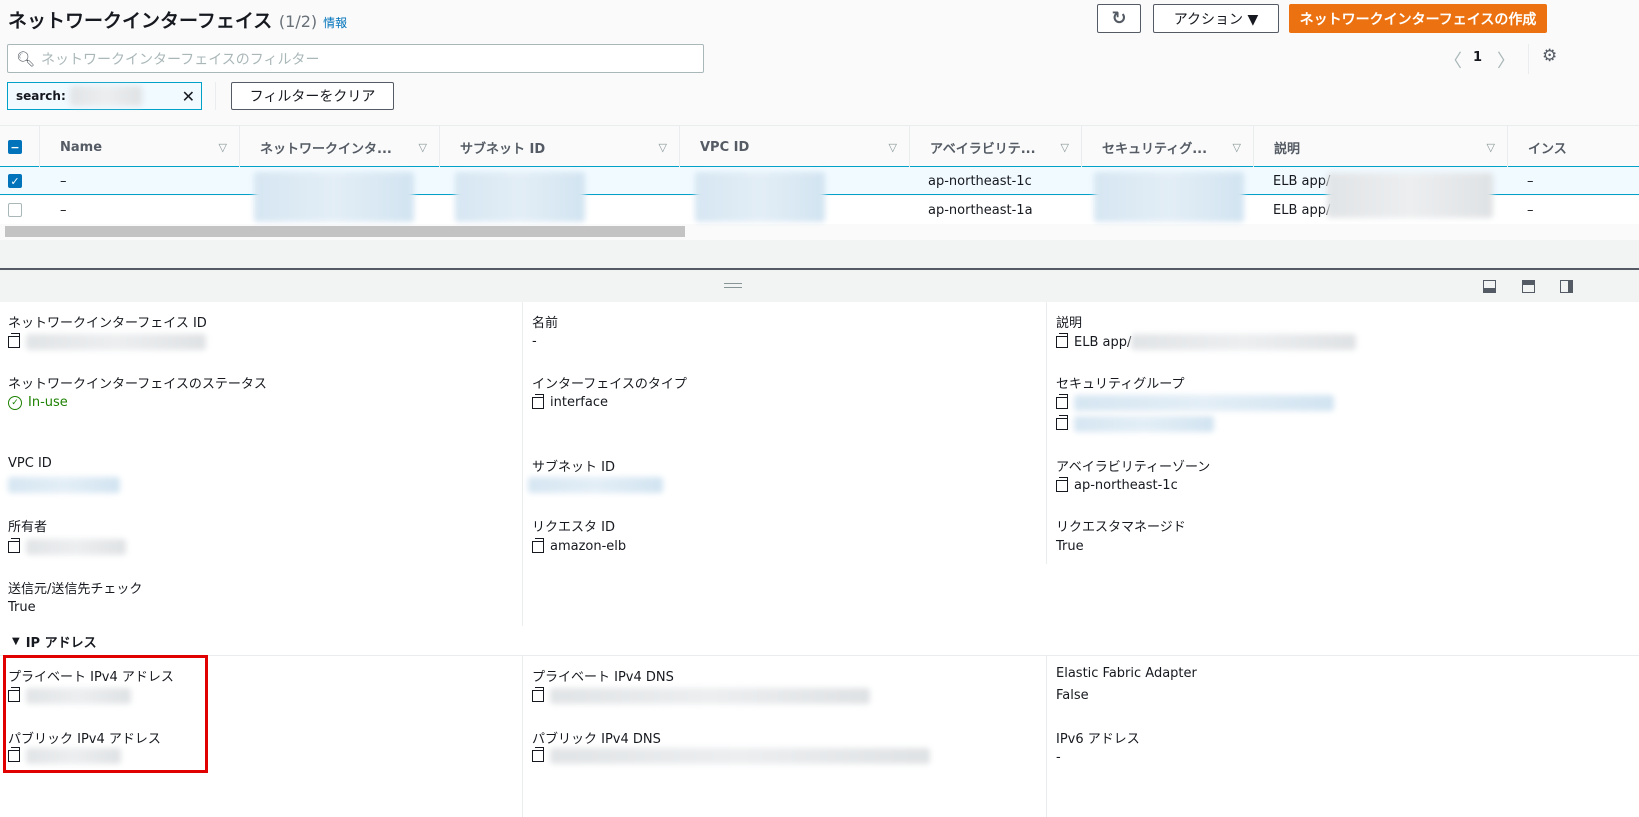  I want to click on subnet-id-label: サブネット ID, so click(573, 467).